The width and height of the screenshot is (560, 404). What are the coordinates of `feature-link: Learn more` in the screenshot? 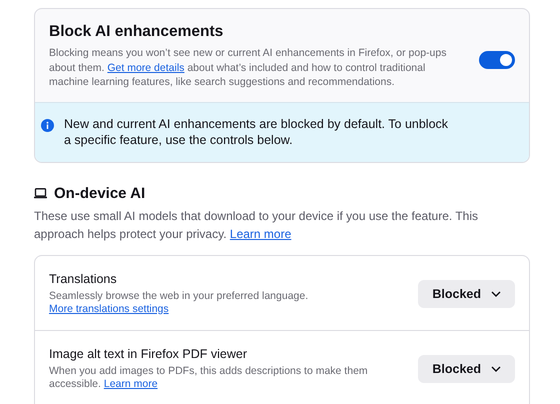 It's located at (131, 384).